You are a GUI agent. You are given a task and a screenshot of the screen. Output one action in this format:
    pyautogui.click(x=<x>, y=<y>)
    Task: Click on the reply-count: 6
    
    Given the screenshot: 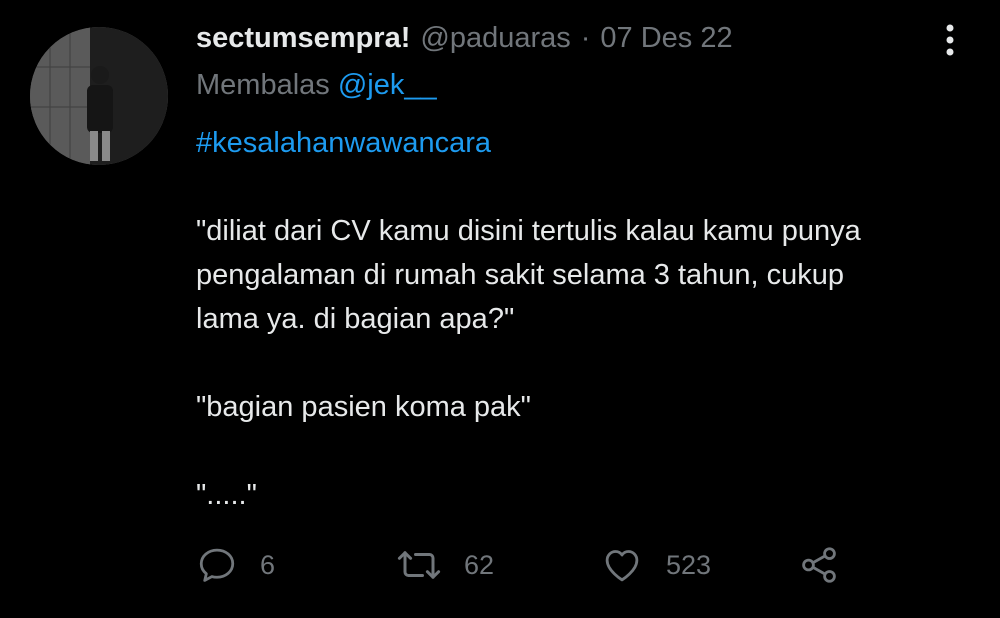 What is the action you would take?
    pyautogui.click(x=268, y=564)
    